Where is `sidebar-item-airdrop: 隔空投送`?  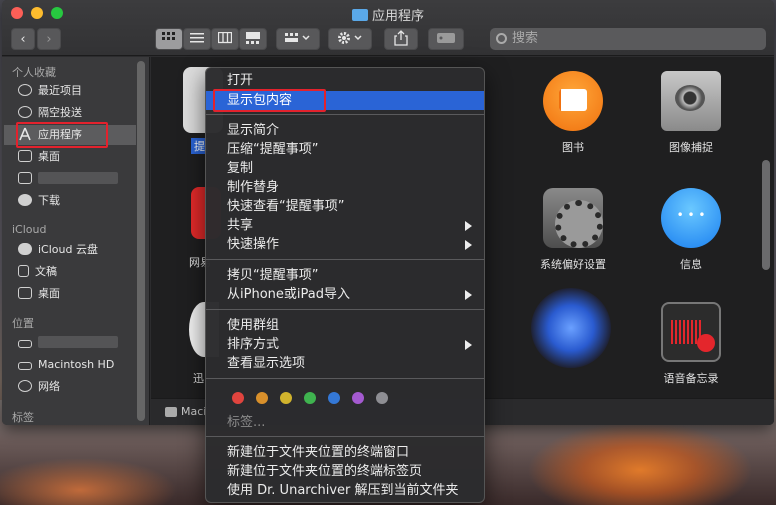 sidebar-item-airdrop: 隔空投送 is located at coordinates (77, 113).